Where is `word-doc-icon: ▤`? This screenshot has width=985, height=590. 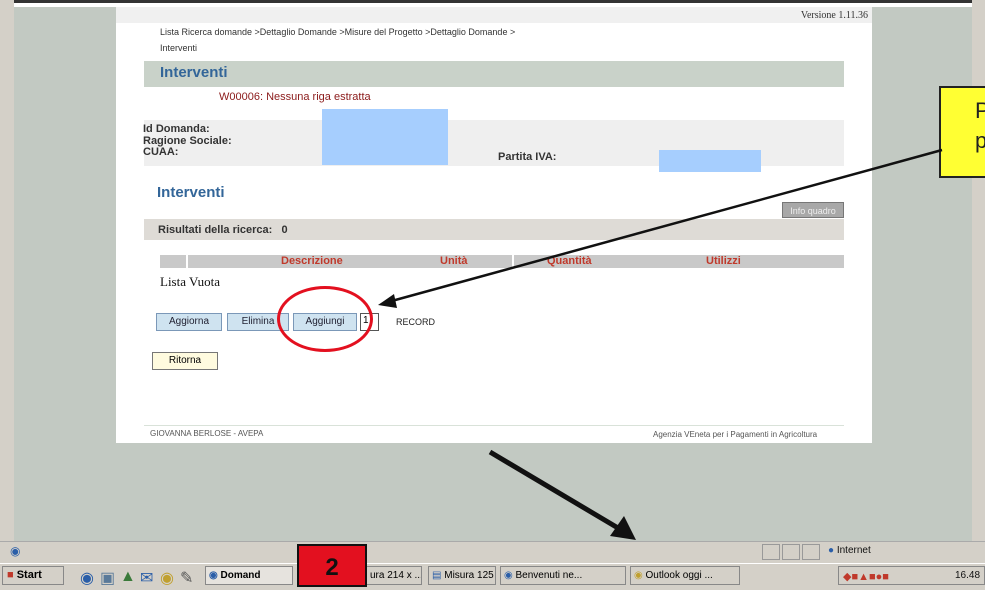
word-doc-icon: ▤ is located at coordinates (437, 575).